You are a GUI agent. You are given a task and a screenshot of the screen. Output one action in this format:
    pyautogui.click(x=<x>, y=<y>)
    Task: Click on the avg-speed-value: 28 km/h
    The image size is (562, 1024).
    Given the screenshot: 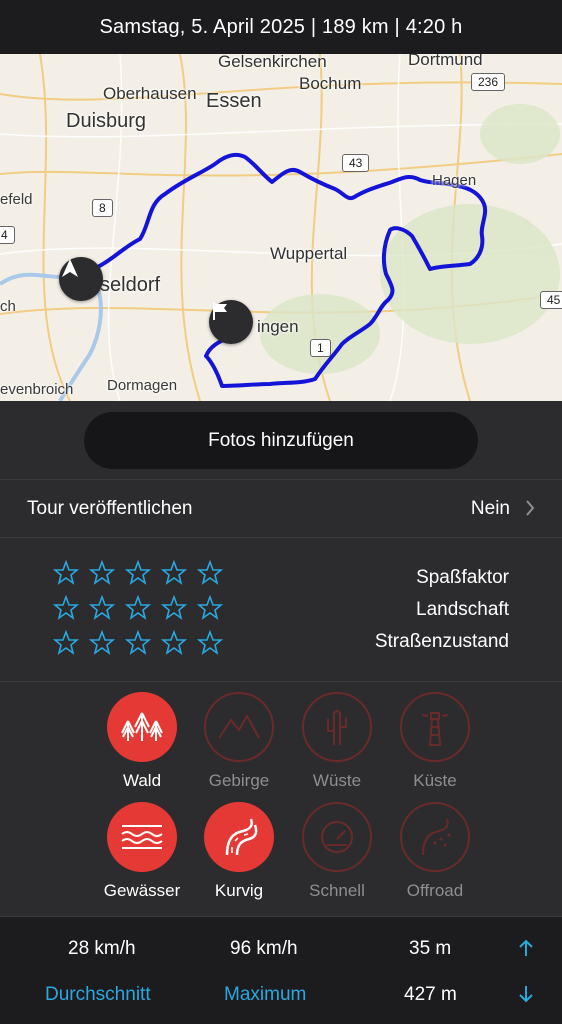 What is the action you would take?
    pyautogui.click(x=102, y=948)
    